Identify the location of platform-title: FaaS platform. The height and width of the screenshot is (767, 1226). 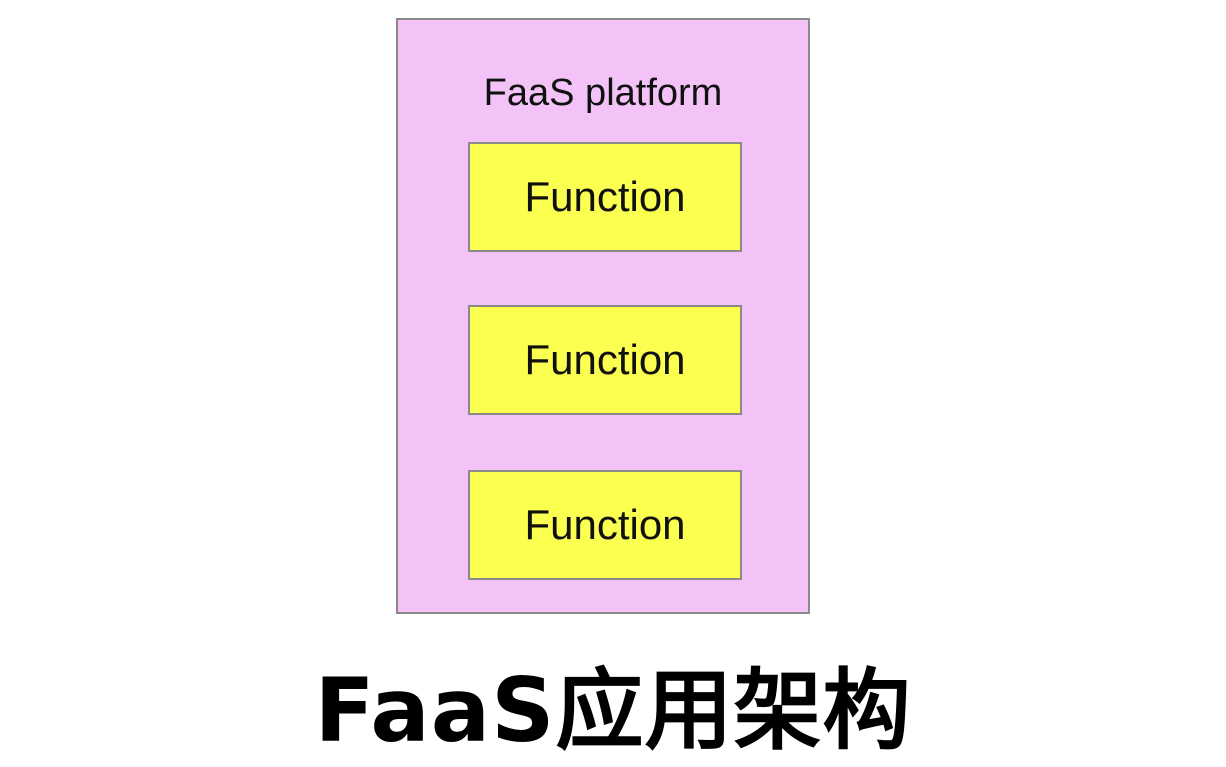
(603, 93).